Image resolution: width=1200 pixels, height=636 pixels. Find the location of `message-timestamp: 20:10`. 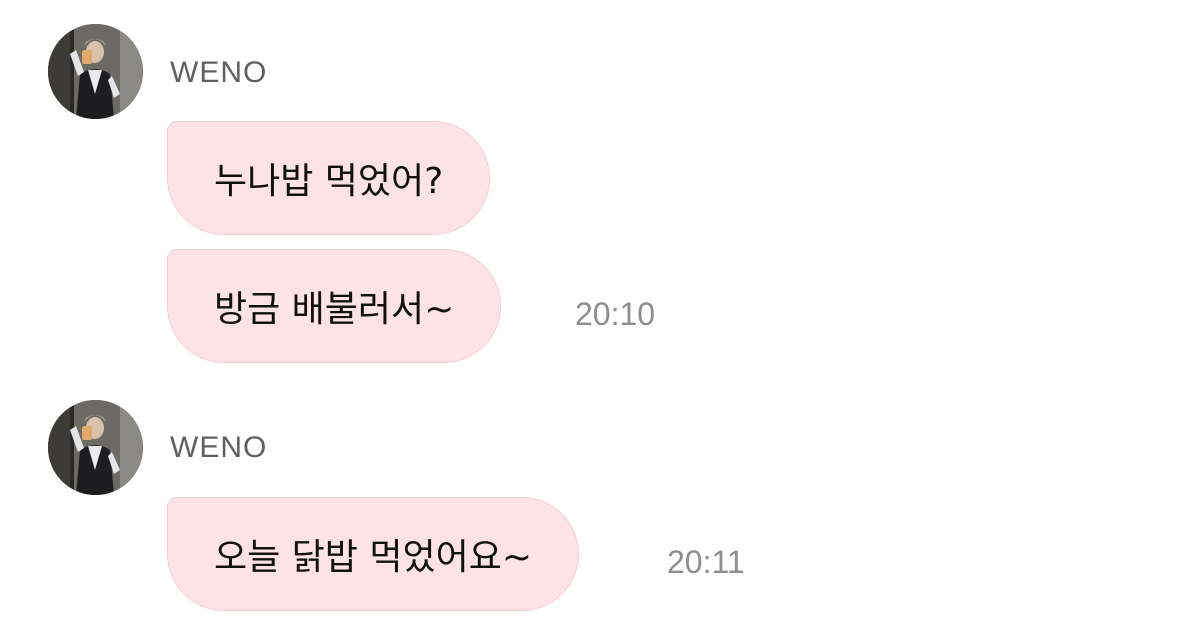

message-timestamp: 20:10 is located at coordinates (615, 314).